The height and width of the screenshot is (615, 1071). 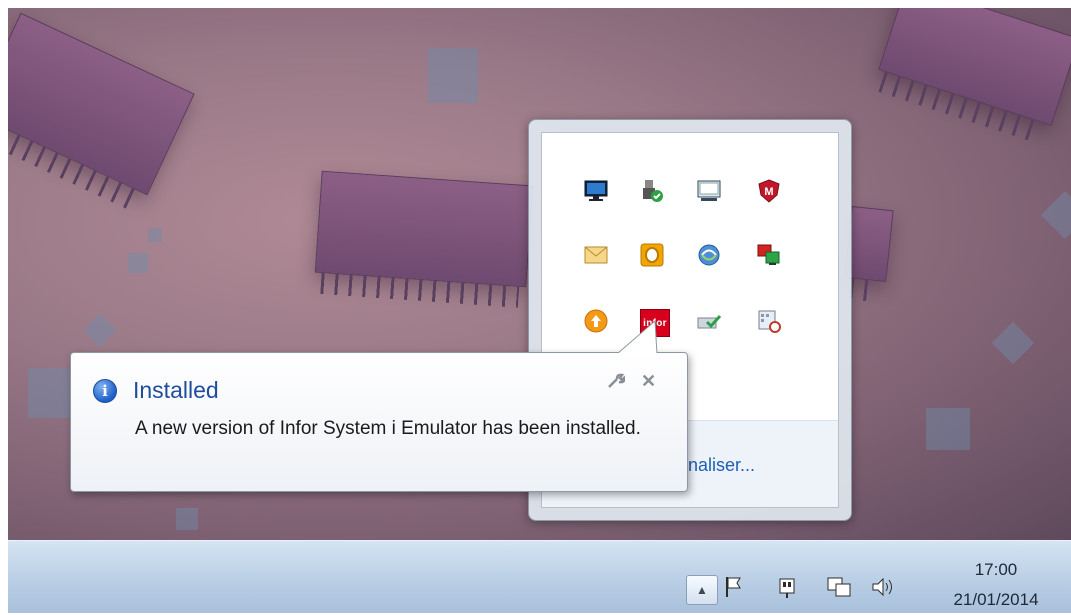 I want to click on svg-text: M, so click(x=768, y=192).